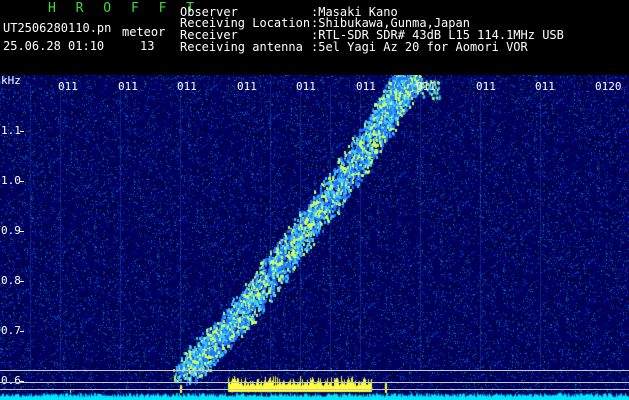 Image resolution: width=629 pixels, height=400 pixels. What do you see at coordinates (11, 280) in the screenshot?
I see `y-tick-label: 0.8` at bounding box center [11, 280].